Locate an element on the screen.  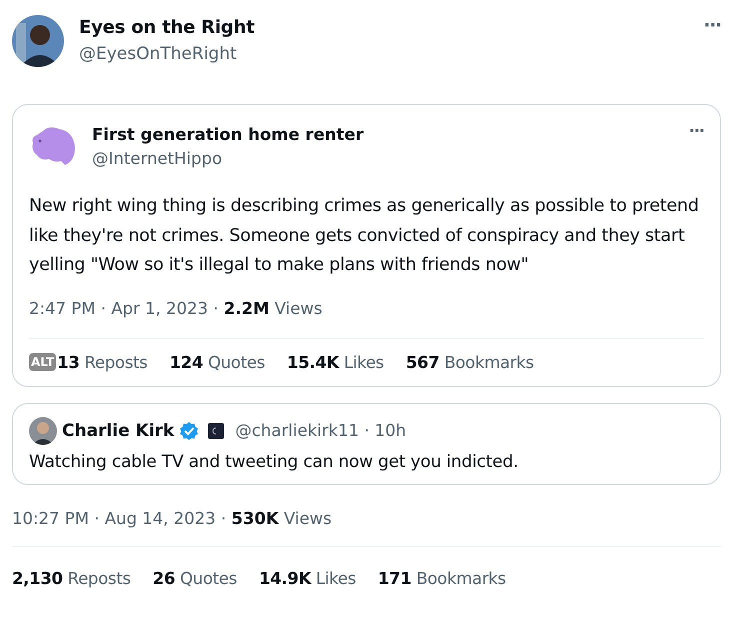
author-handle: @charliekirk11 · 10h is located at coordinates (320, 430).